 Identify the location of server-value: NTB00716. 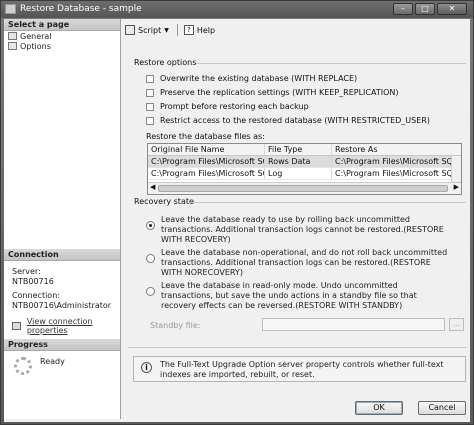
(33, 281).